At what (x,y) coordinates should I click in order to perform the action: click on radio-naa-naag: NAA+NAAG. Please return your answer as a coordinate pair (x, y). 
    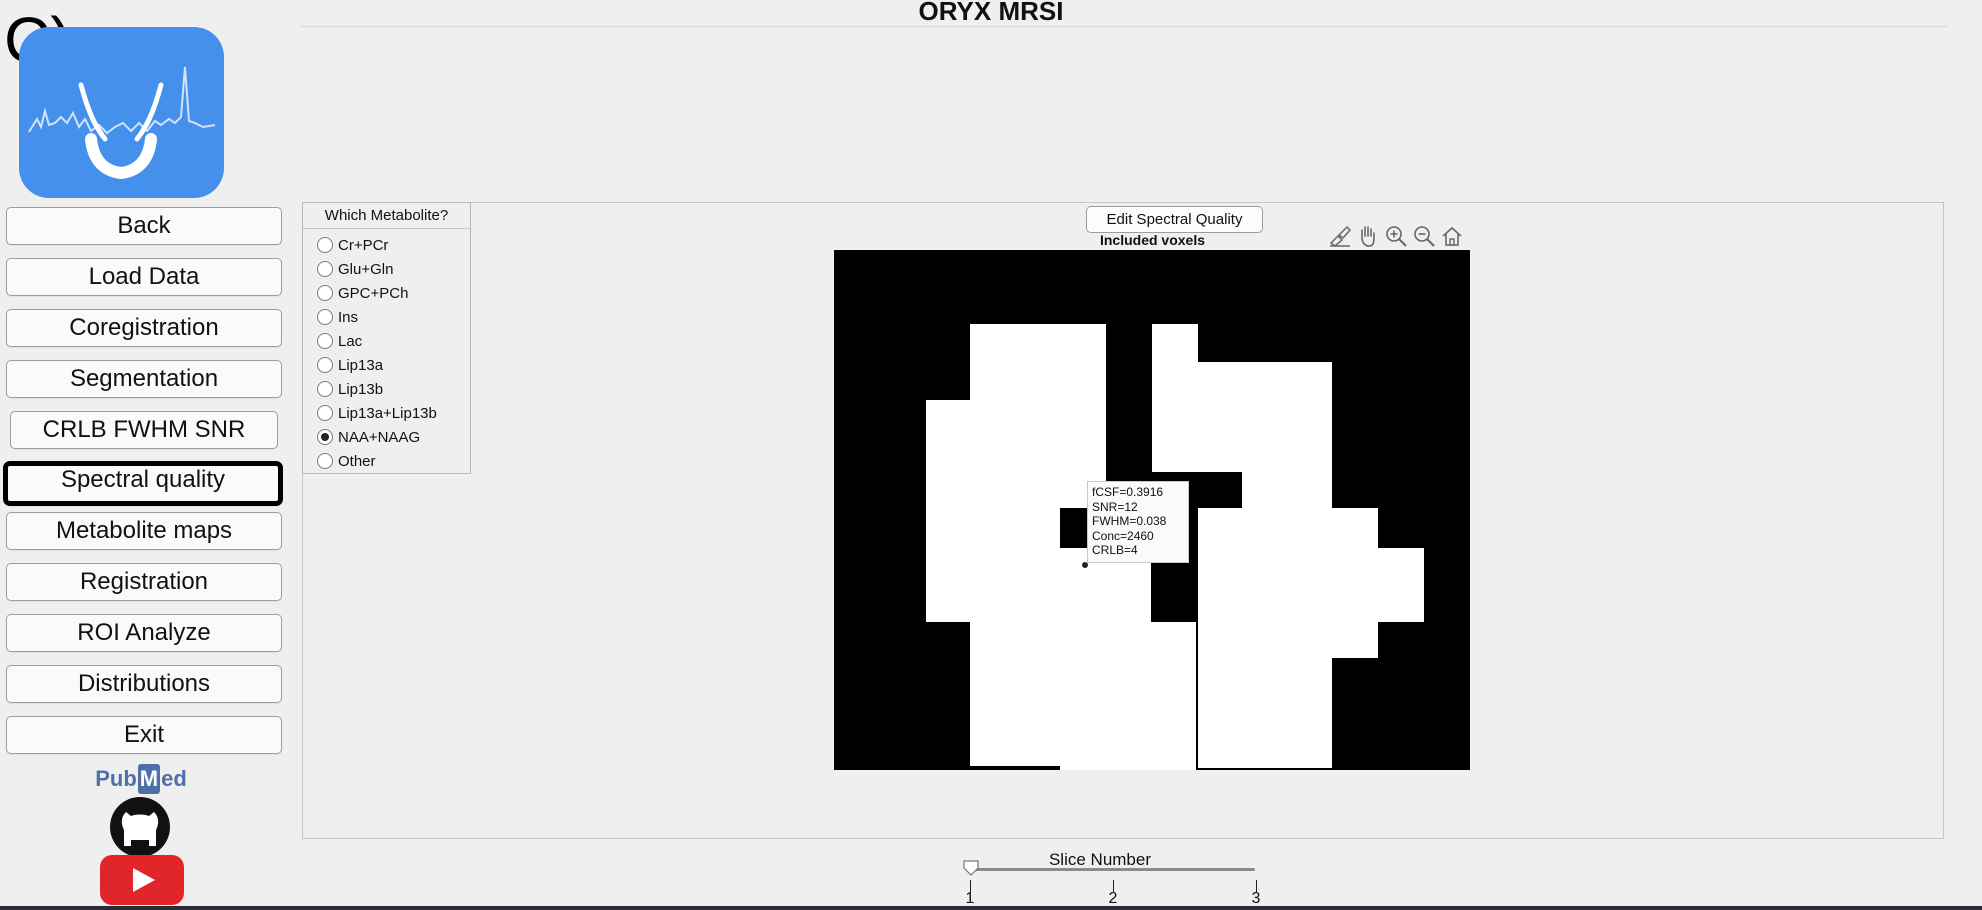
    Looking at the image, I should click on (368, 438).